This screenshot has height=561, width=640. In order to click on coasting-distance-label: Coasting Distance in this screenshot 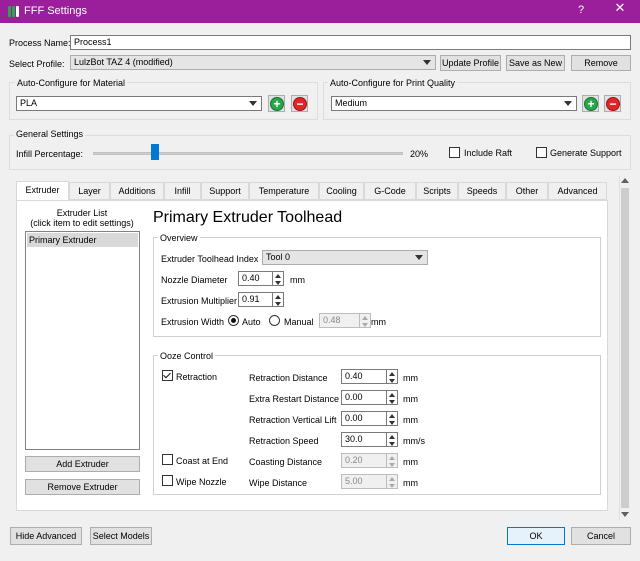, I will do `click(286, 462)`.